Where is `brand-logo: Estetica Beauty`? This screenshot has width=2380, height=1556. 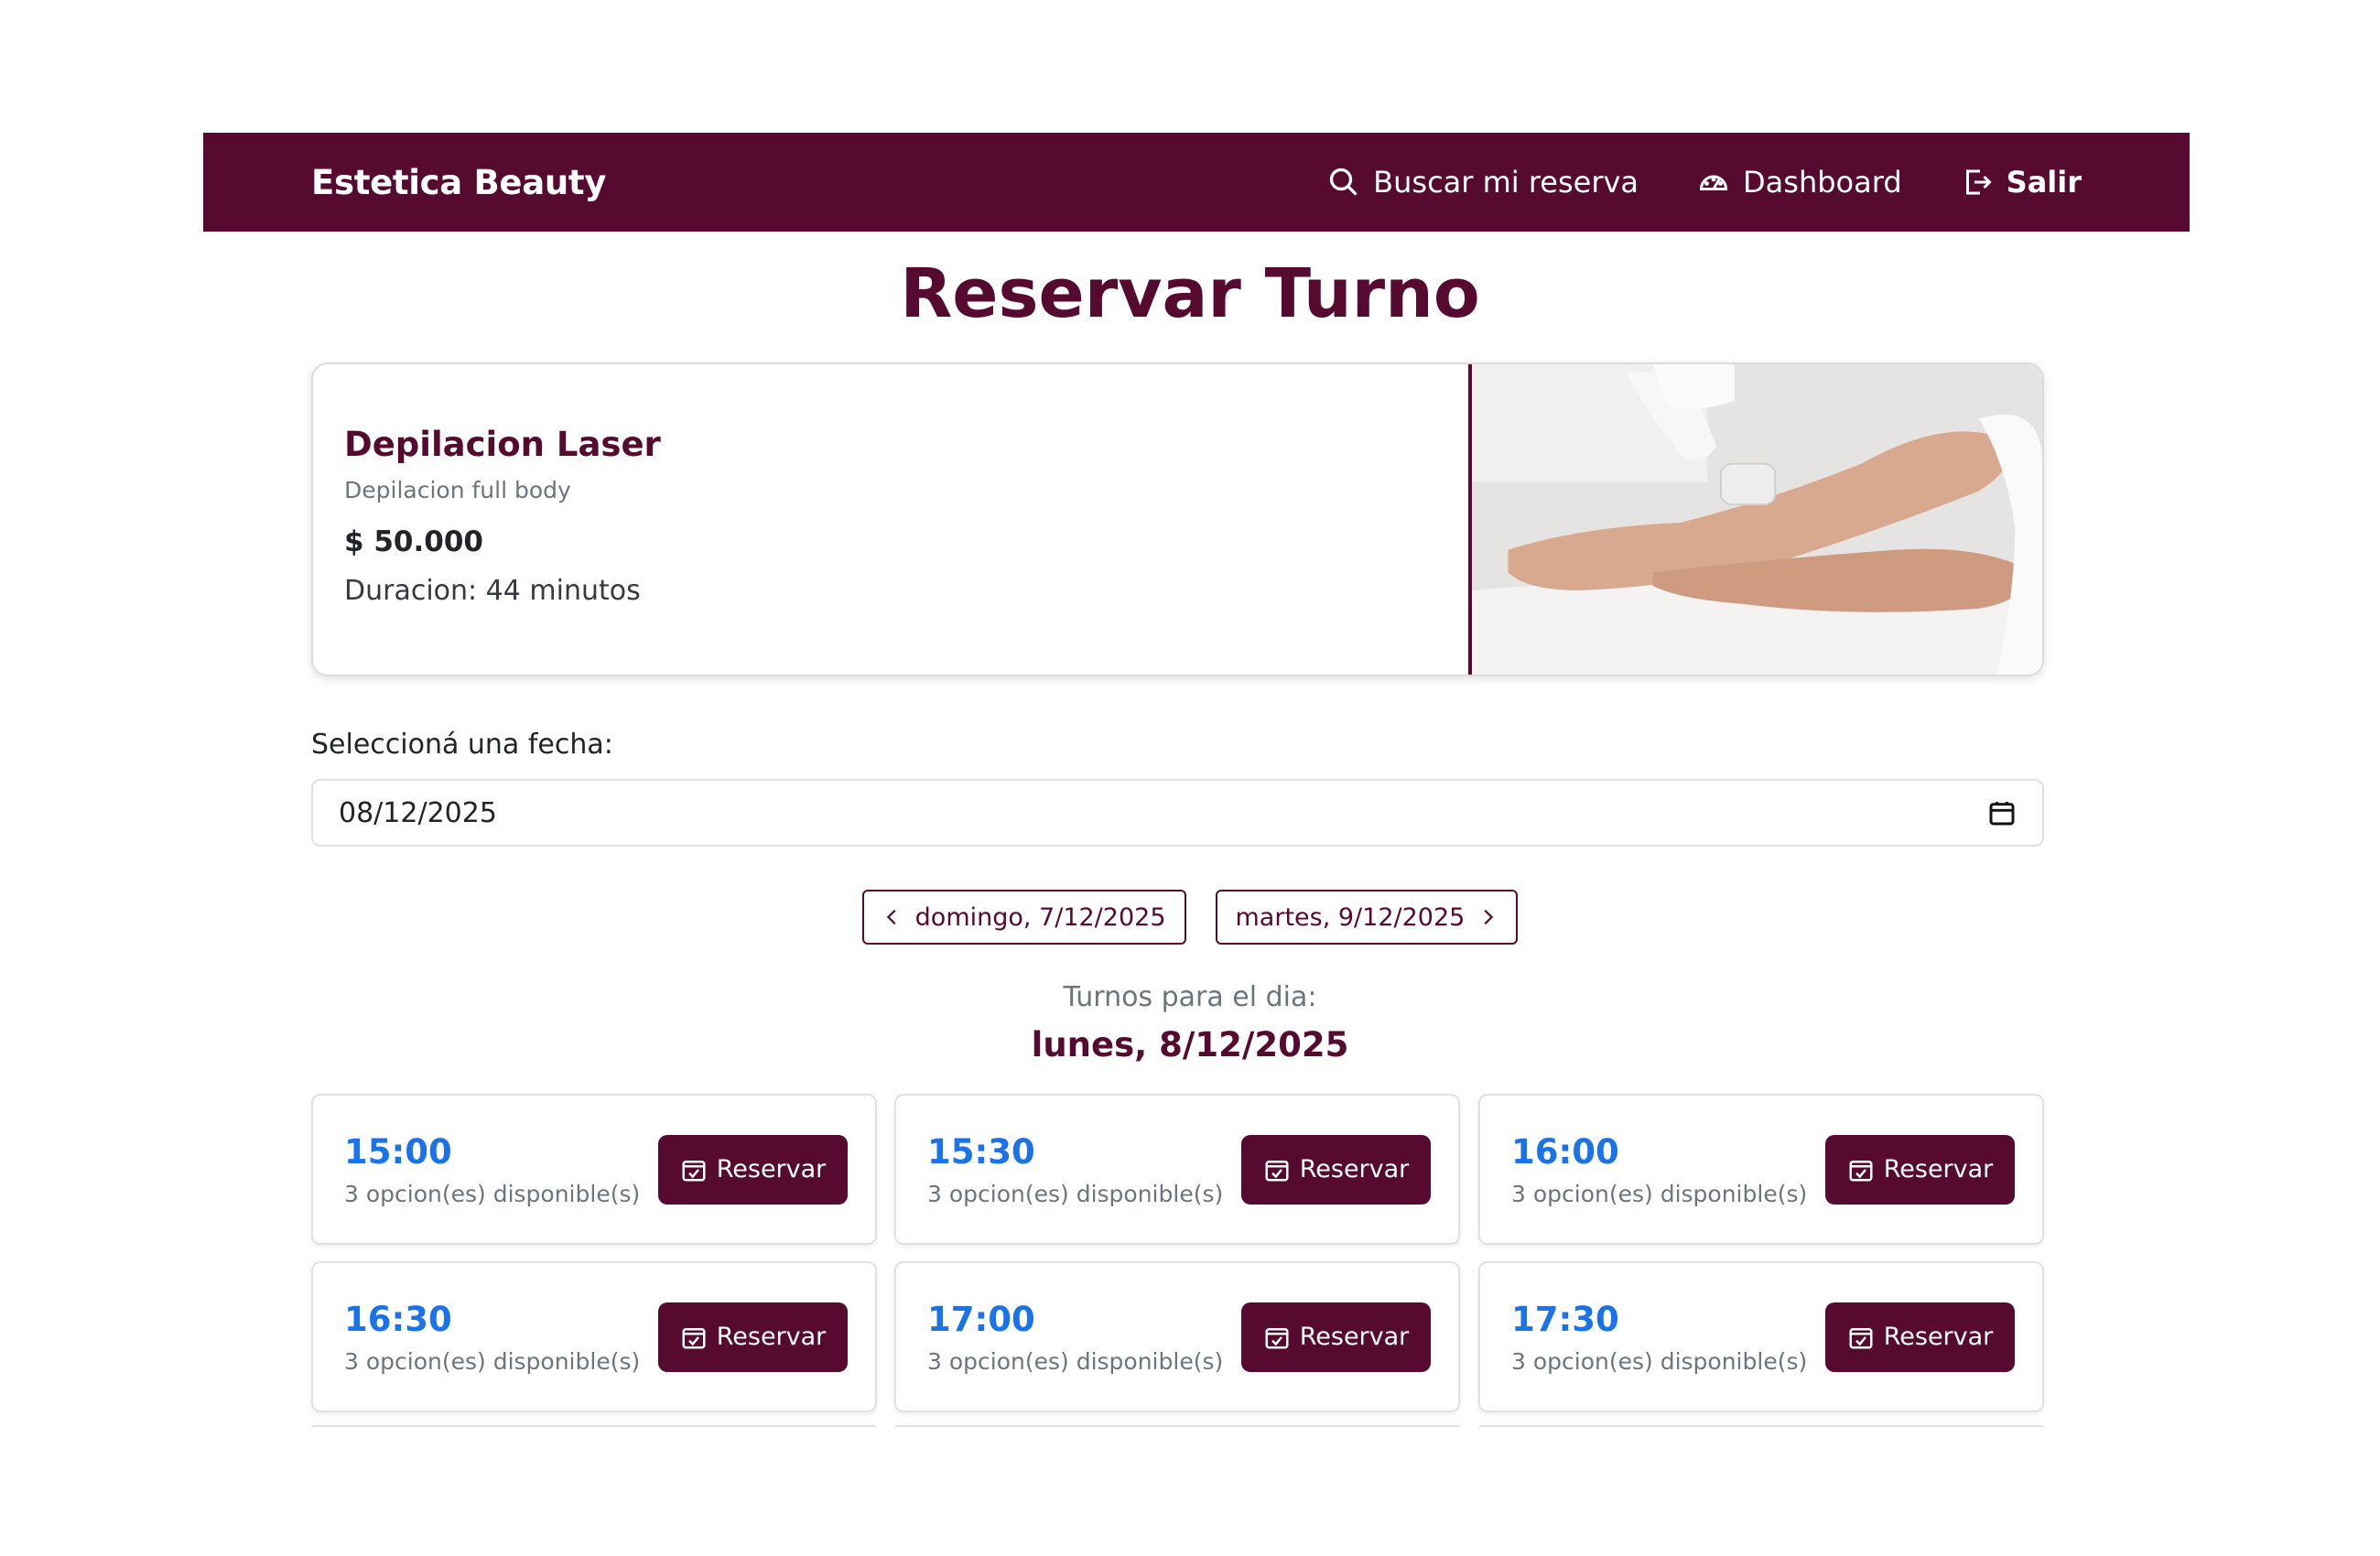
brand-logo: Estetica Beauty is located at coordinates (458, 182).